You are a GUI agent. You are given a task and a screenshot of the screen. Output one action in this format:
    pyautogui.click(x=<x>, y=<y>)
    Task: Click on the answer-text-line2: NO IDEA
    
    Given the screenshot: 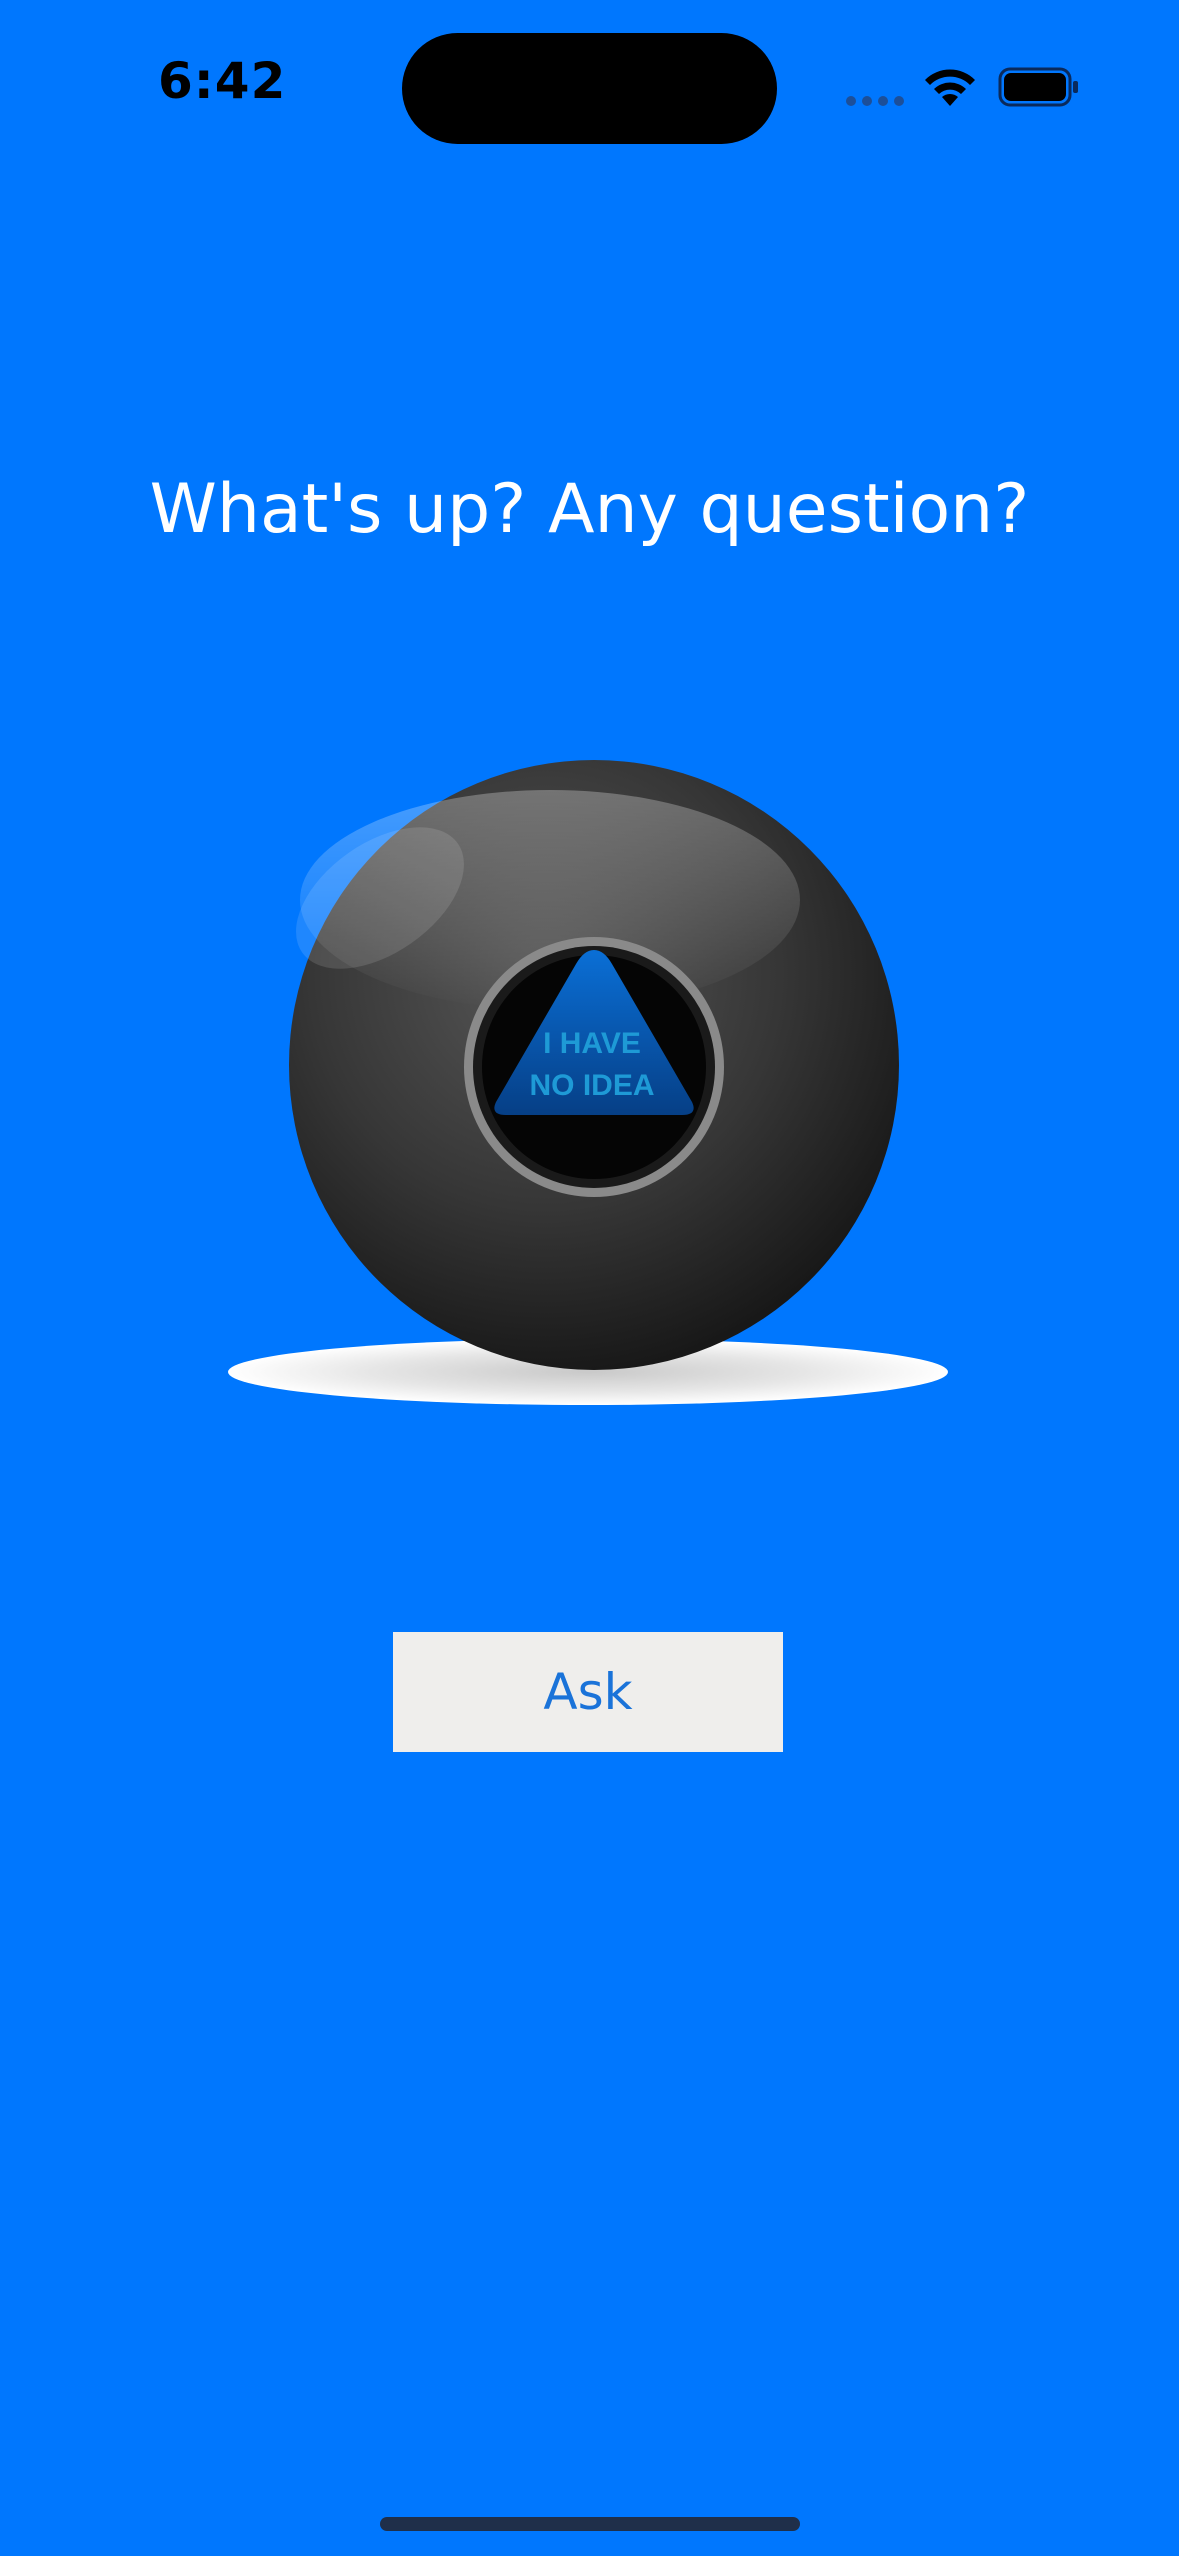 What is the action you would take?
    pyautogui.click(x=591, y=1085)
    